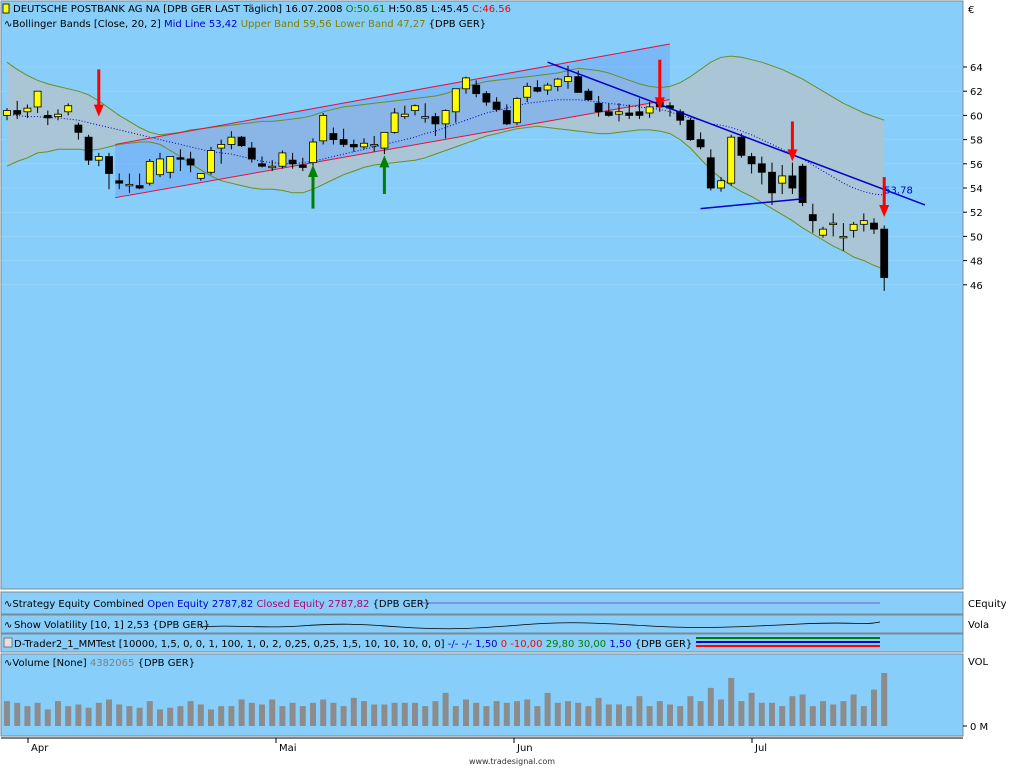 This screenshot has width=1024, height=768. I want to click on price-tick-label: 54, so click(976, 189).